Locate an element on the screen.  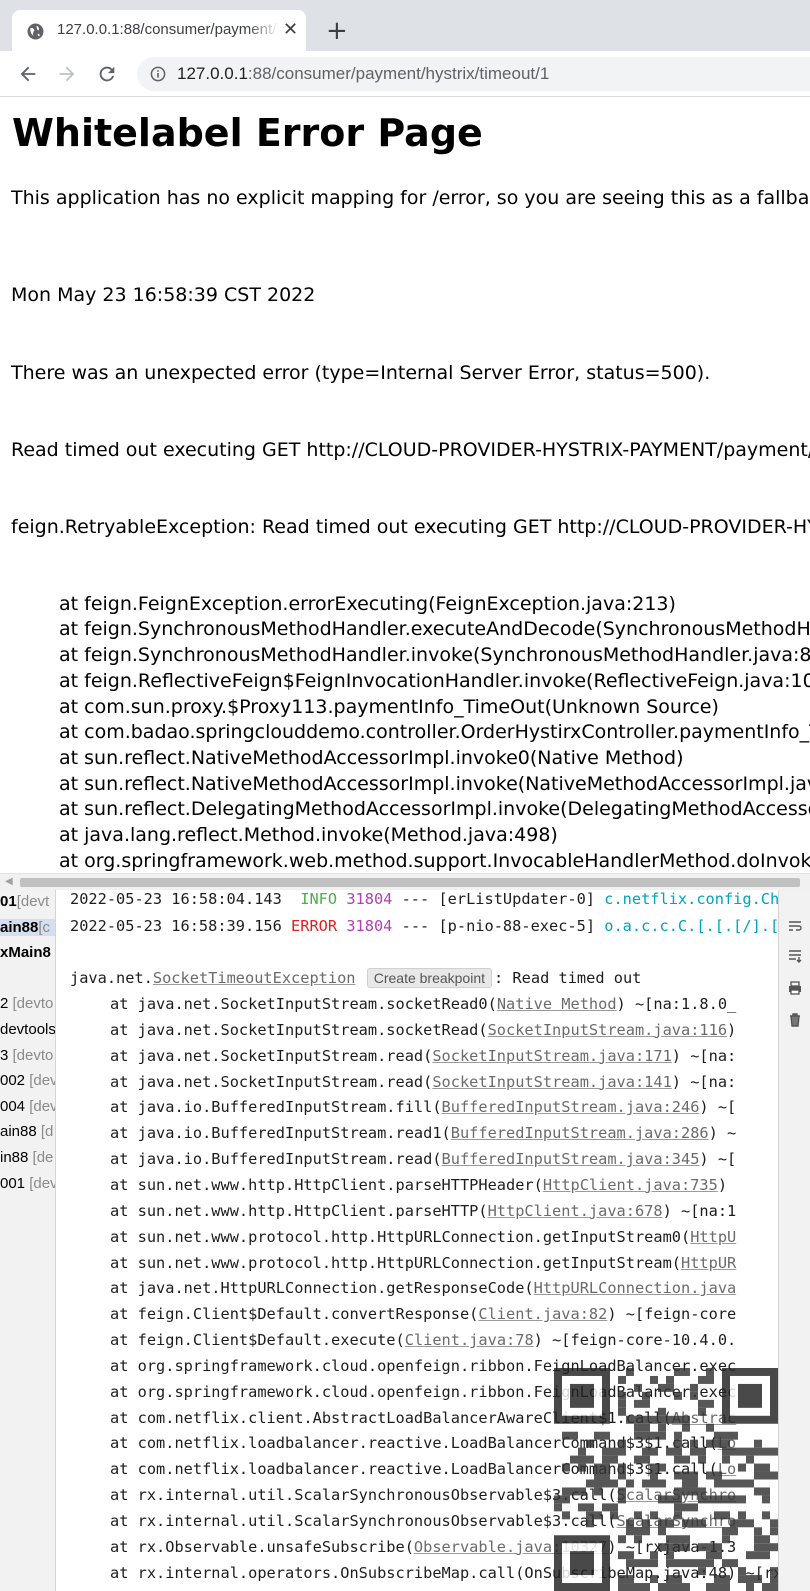
url-path: :88/consumer/payment/hystrix/timeout/1 is located at coordinates (398, 73).